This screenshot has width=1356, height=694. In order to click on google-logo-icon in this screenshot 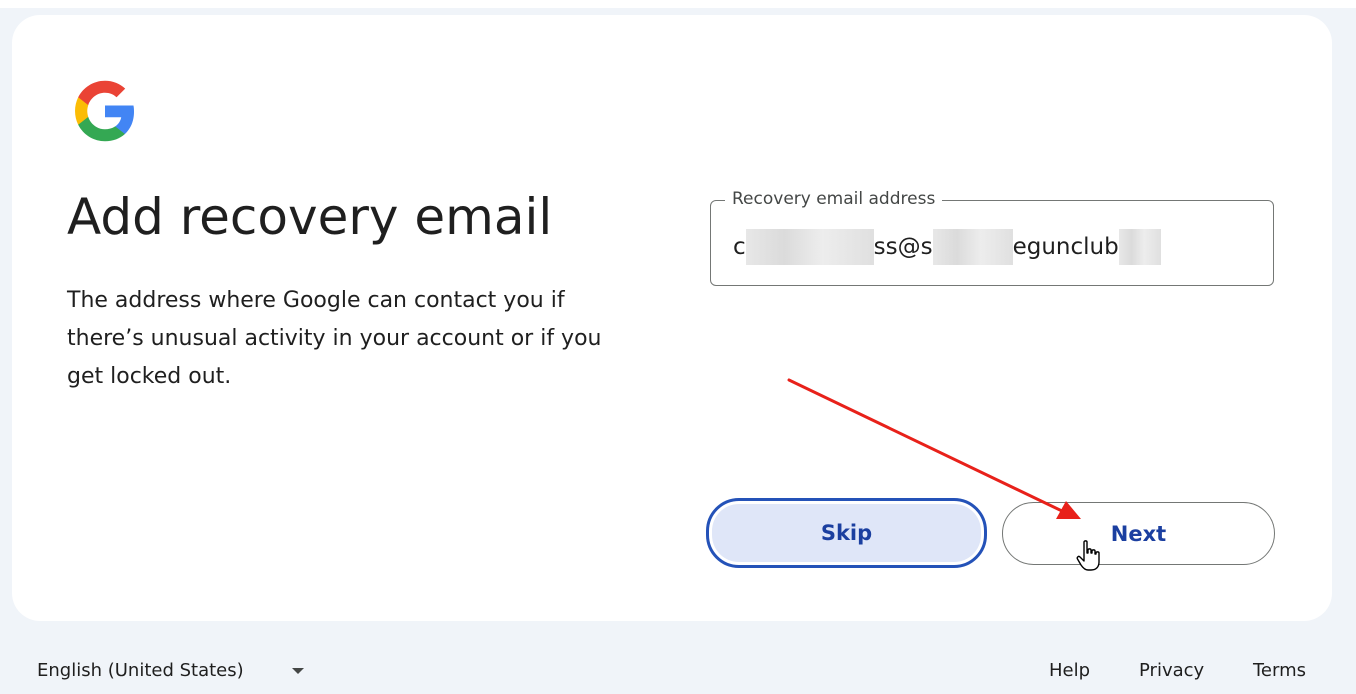, I will do `click(105, 111)`.